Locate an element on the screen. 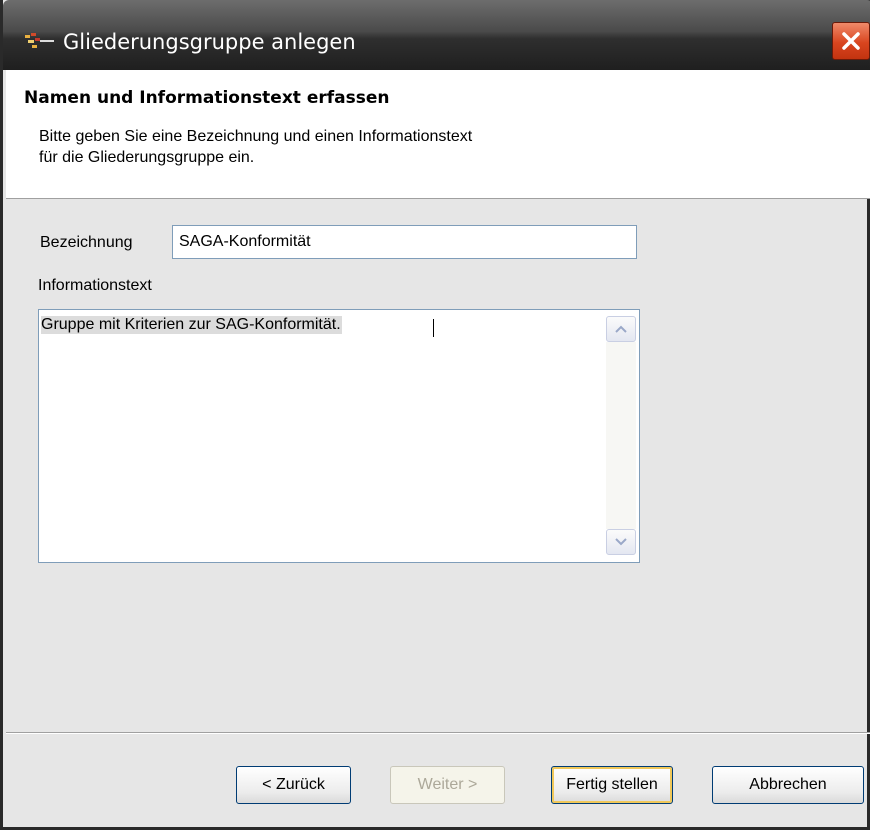 The width and height of the screenshot is (870, 830). bezeichnung-label: Bezeichnung is located at coordinates (86, 242).